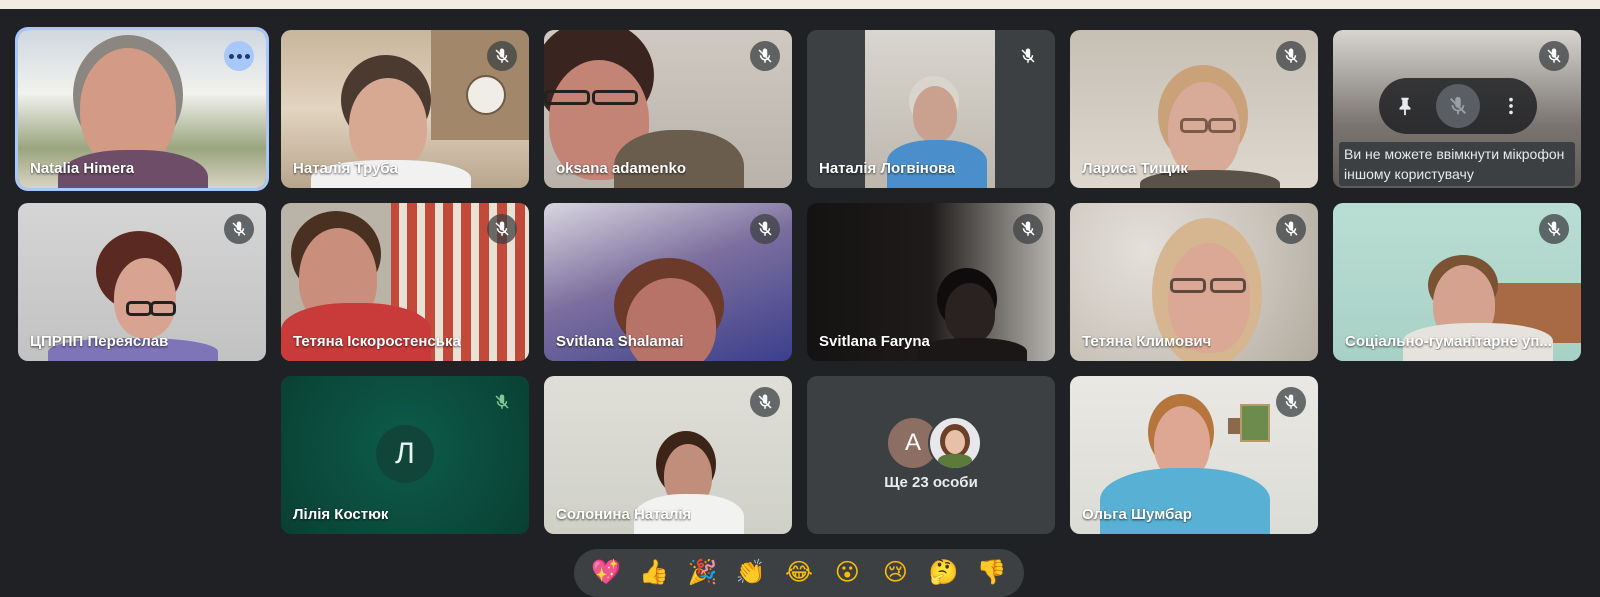 The width and height of the screenshot is (1600, 597). Describe the element at coordinates (1194, 109) in the screenshot. I see `participant-tile: Лариса Тищик` at that location.